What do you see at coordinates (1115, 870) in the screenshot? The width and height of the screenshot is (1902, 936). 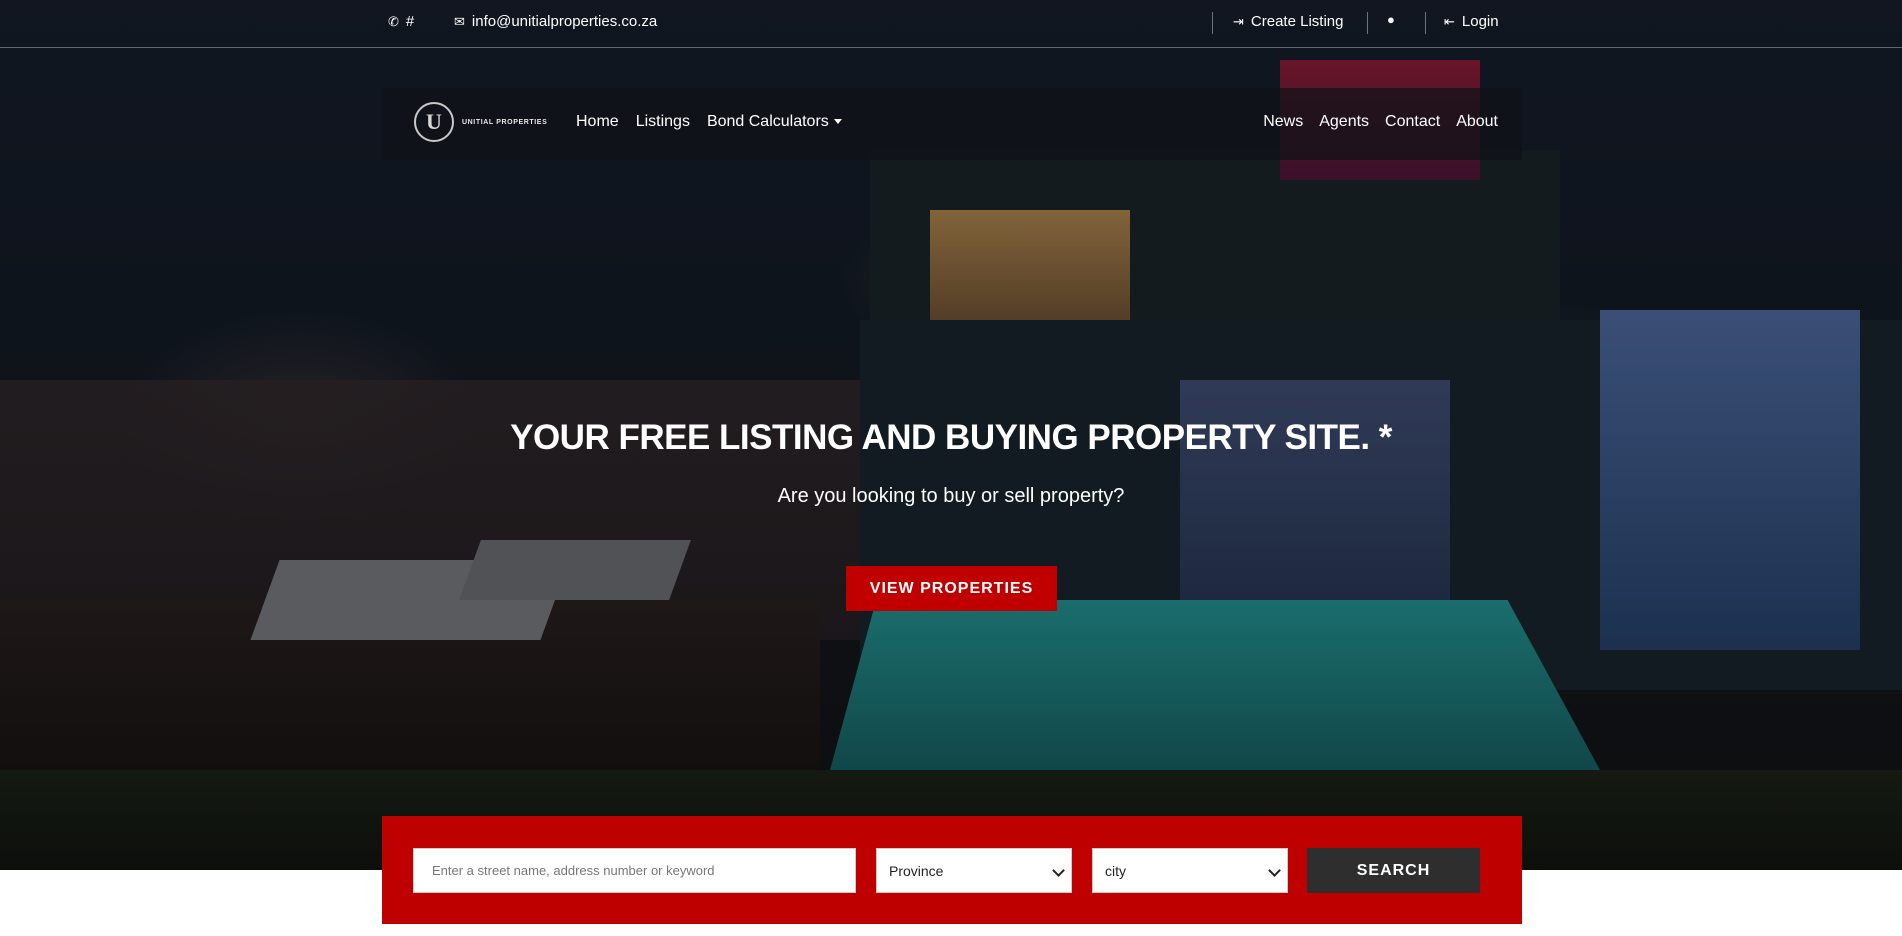 I see `city-select-value: city` at bounding box center [1115, 870].